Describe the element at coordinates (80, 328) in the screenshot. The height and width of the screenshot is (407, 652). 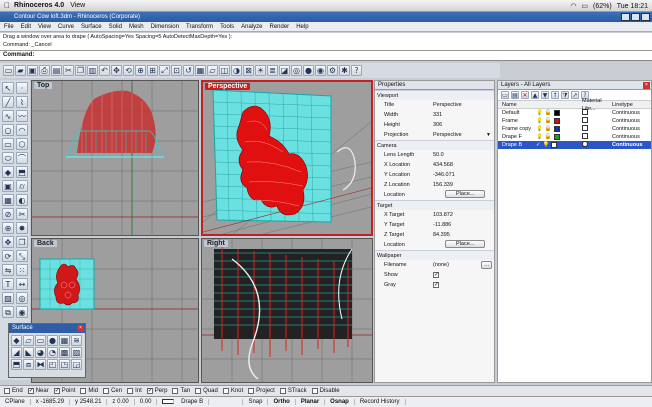
I see `close-icon: ×` at that location.